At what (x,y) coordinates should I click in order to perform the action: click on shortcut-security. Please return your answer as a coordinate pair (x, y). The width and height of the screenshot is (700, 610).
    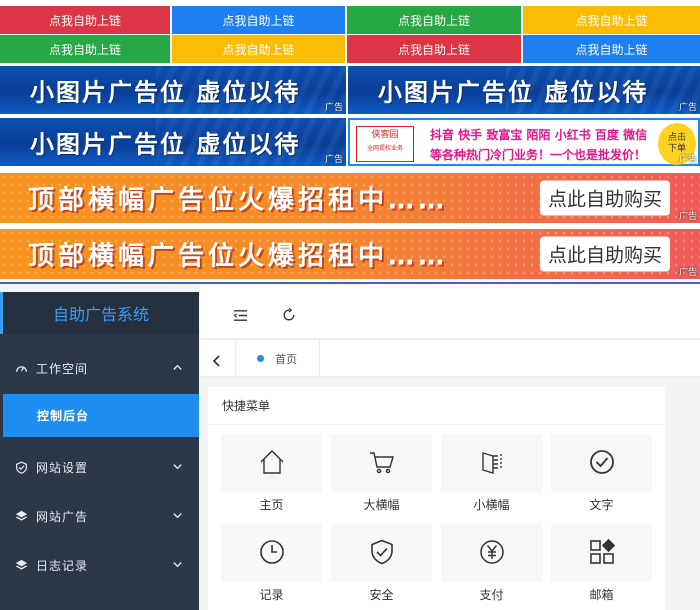
    Looking at the image, I should click on (381, 553).